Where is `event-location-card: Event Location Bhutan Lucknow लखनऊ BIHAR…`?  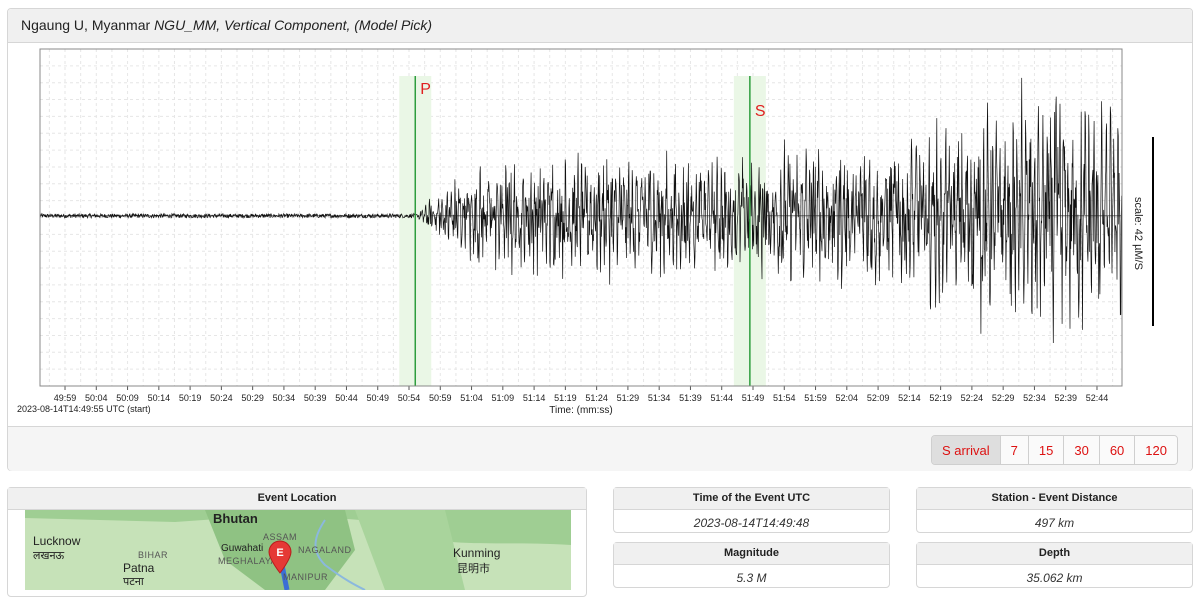 event-location-card: Event Location Bhutan Lucknow लखनऊ BIHAR… is located at coordinates (297, 542).